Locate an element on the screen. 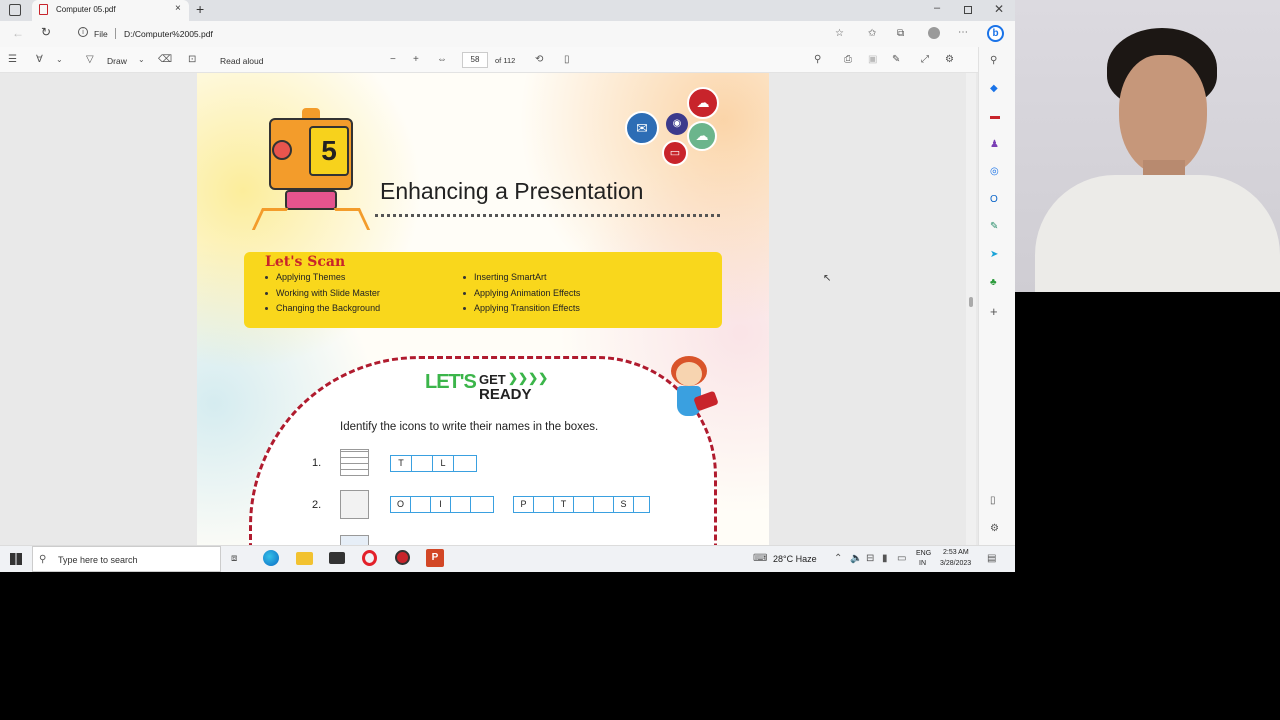 This screenshot has height=720, width=1280. scan-item-text: Applying Transition Effects is located at coordinates (527, 308).